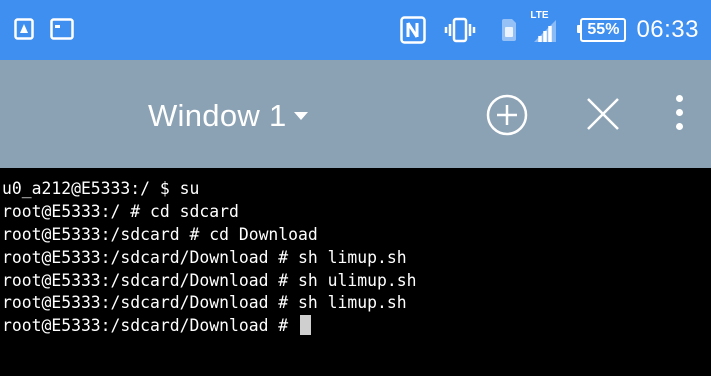  I want to click on close-window-button, so click(603, 116).